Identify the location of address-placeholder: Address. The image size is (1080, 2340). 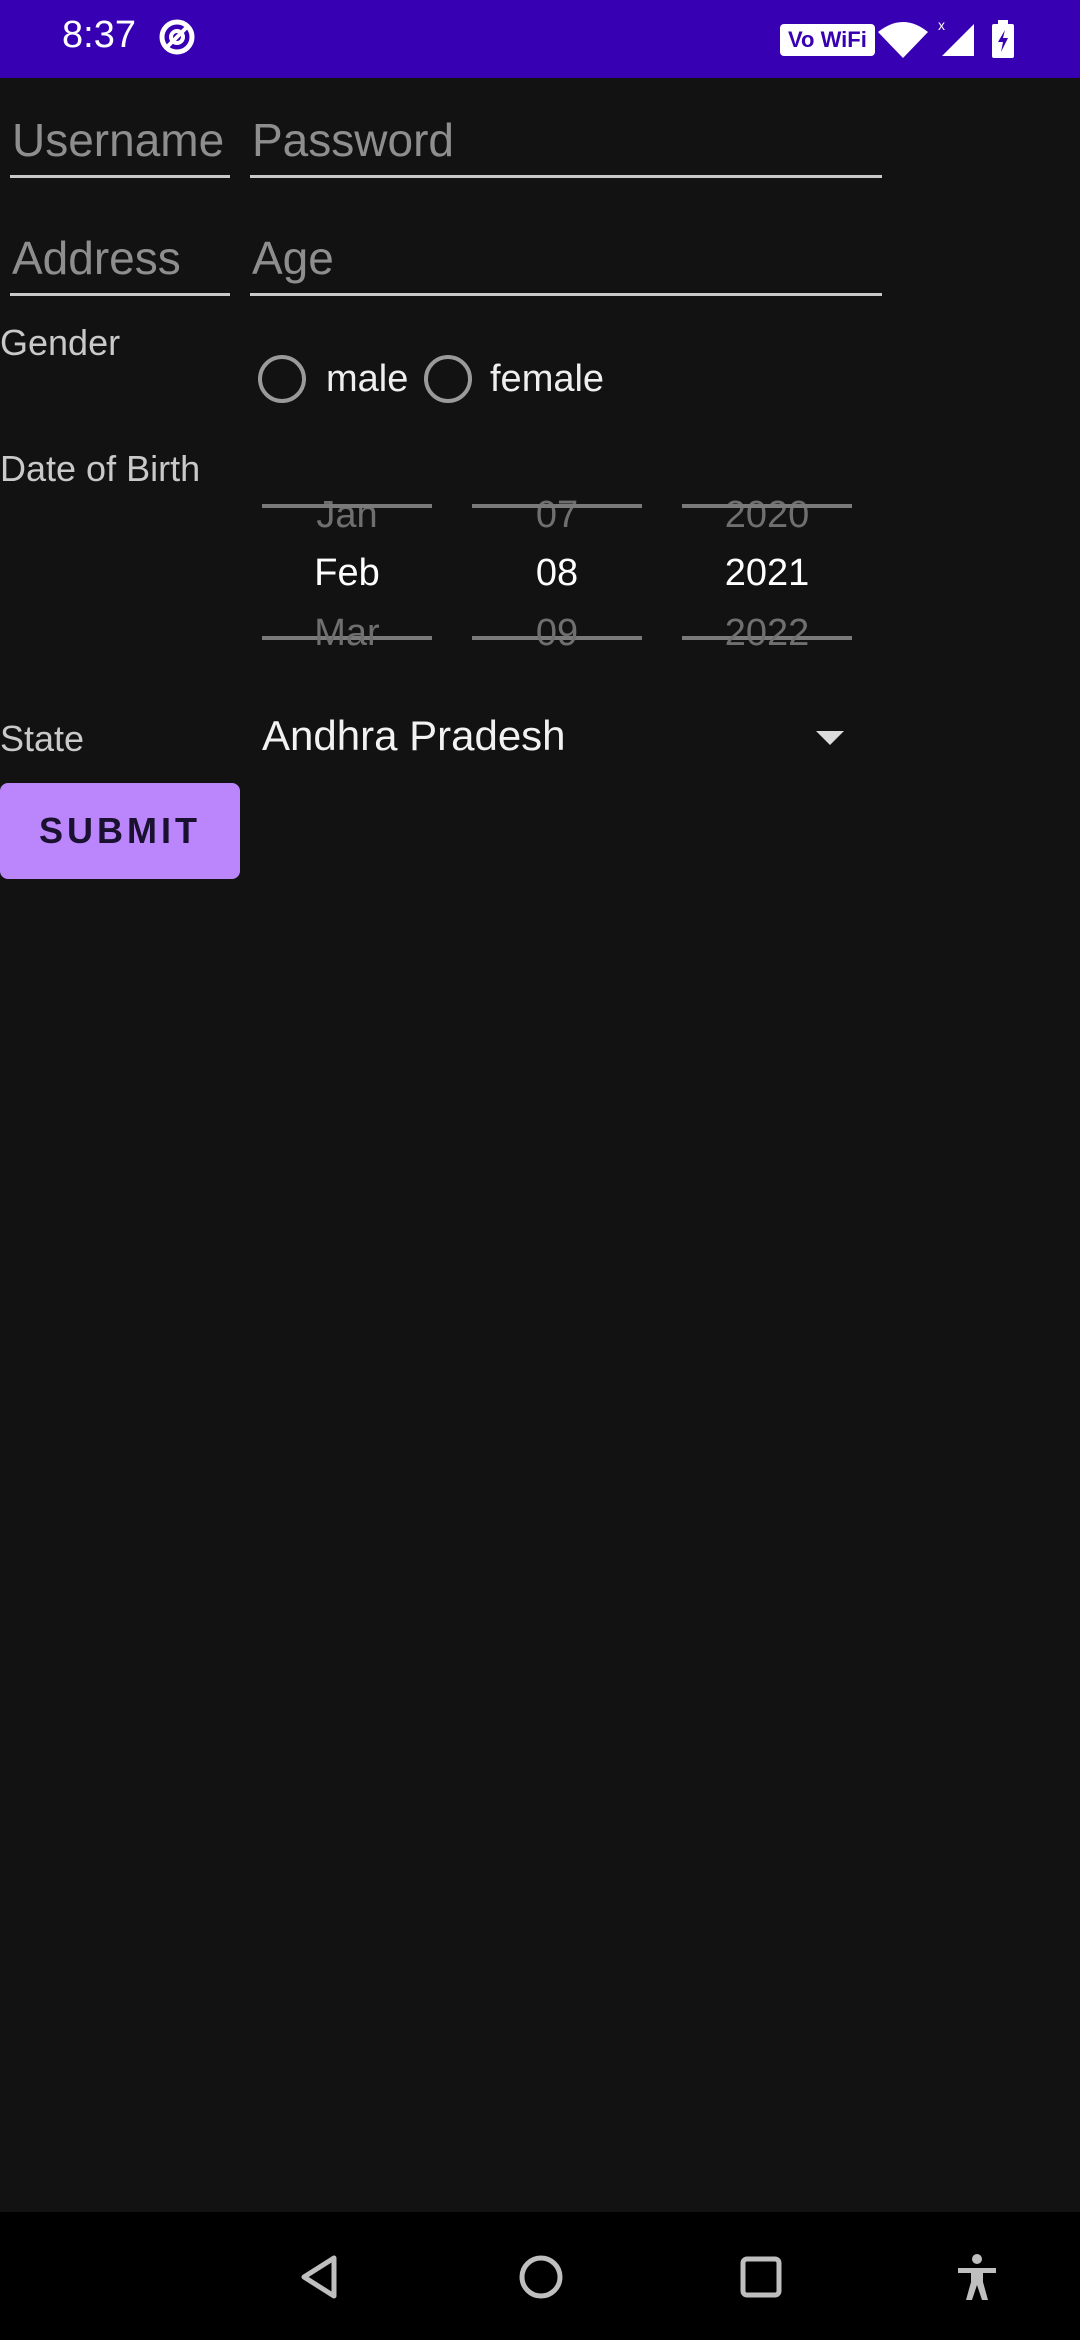
(96, 258).